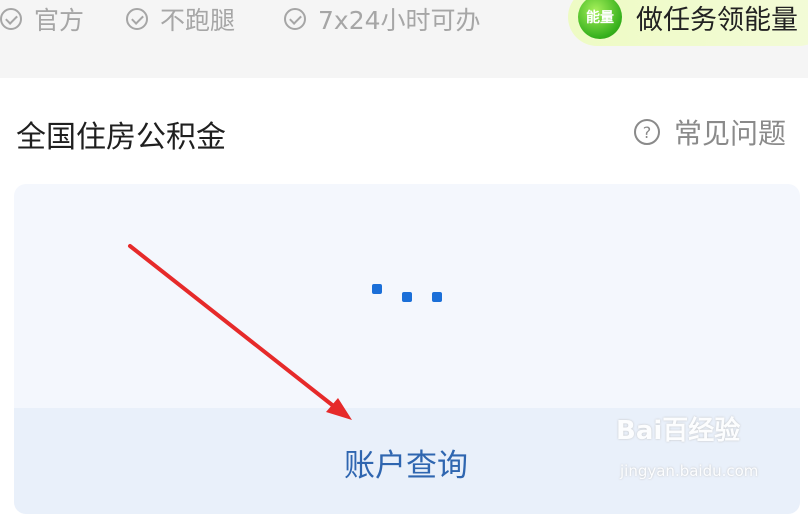  What do you see at coordinates (689, 471) in the screenshot?
I see `watermark-url: jingyan.baidu.com` at bounding box center [689, 471].